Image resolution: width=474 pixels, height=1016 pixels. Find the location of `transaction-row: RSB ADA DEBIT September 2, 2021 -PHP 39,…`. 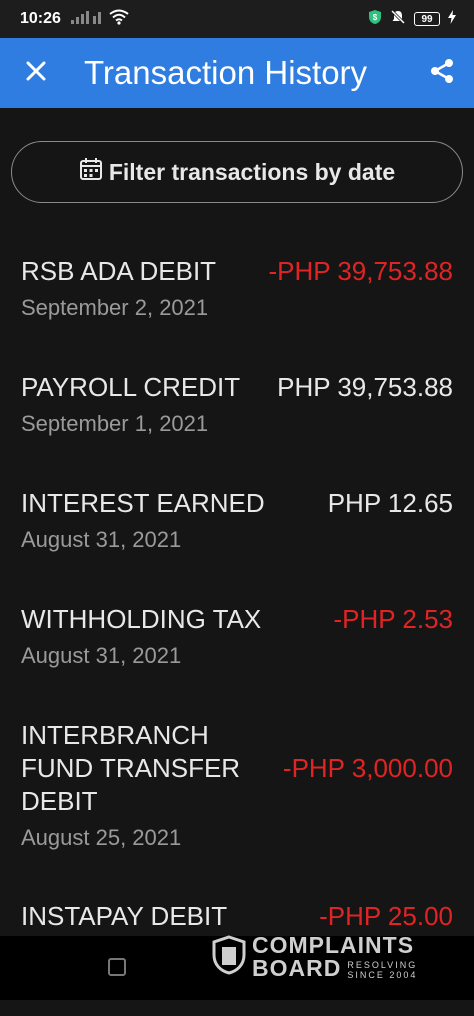

transaction-row: RSB ADA DEBIT September 2, 2021 -PHP 39,… is located at coordinates (237, 313).